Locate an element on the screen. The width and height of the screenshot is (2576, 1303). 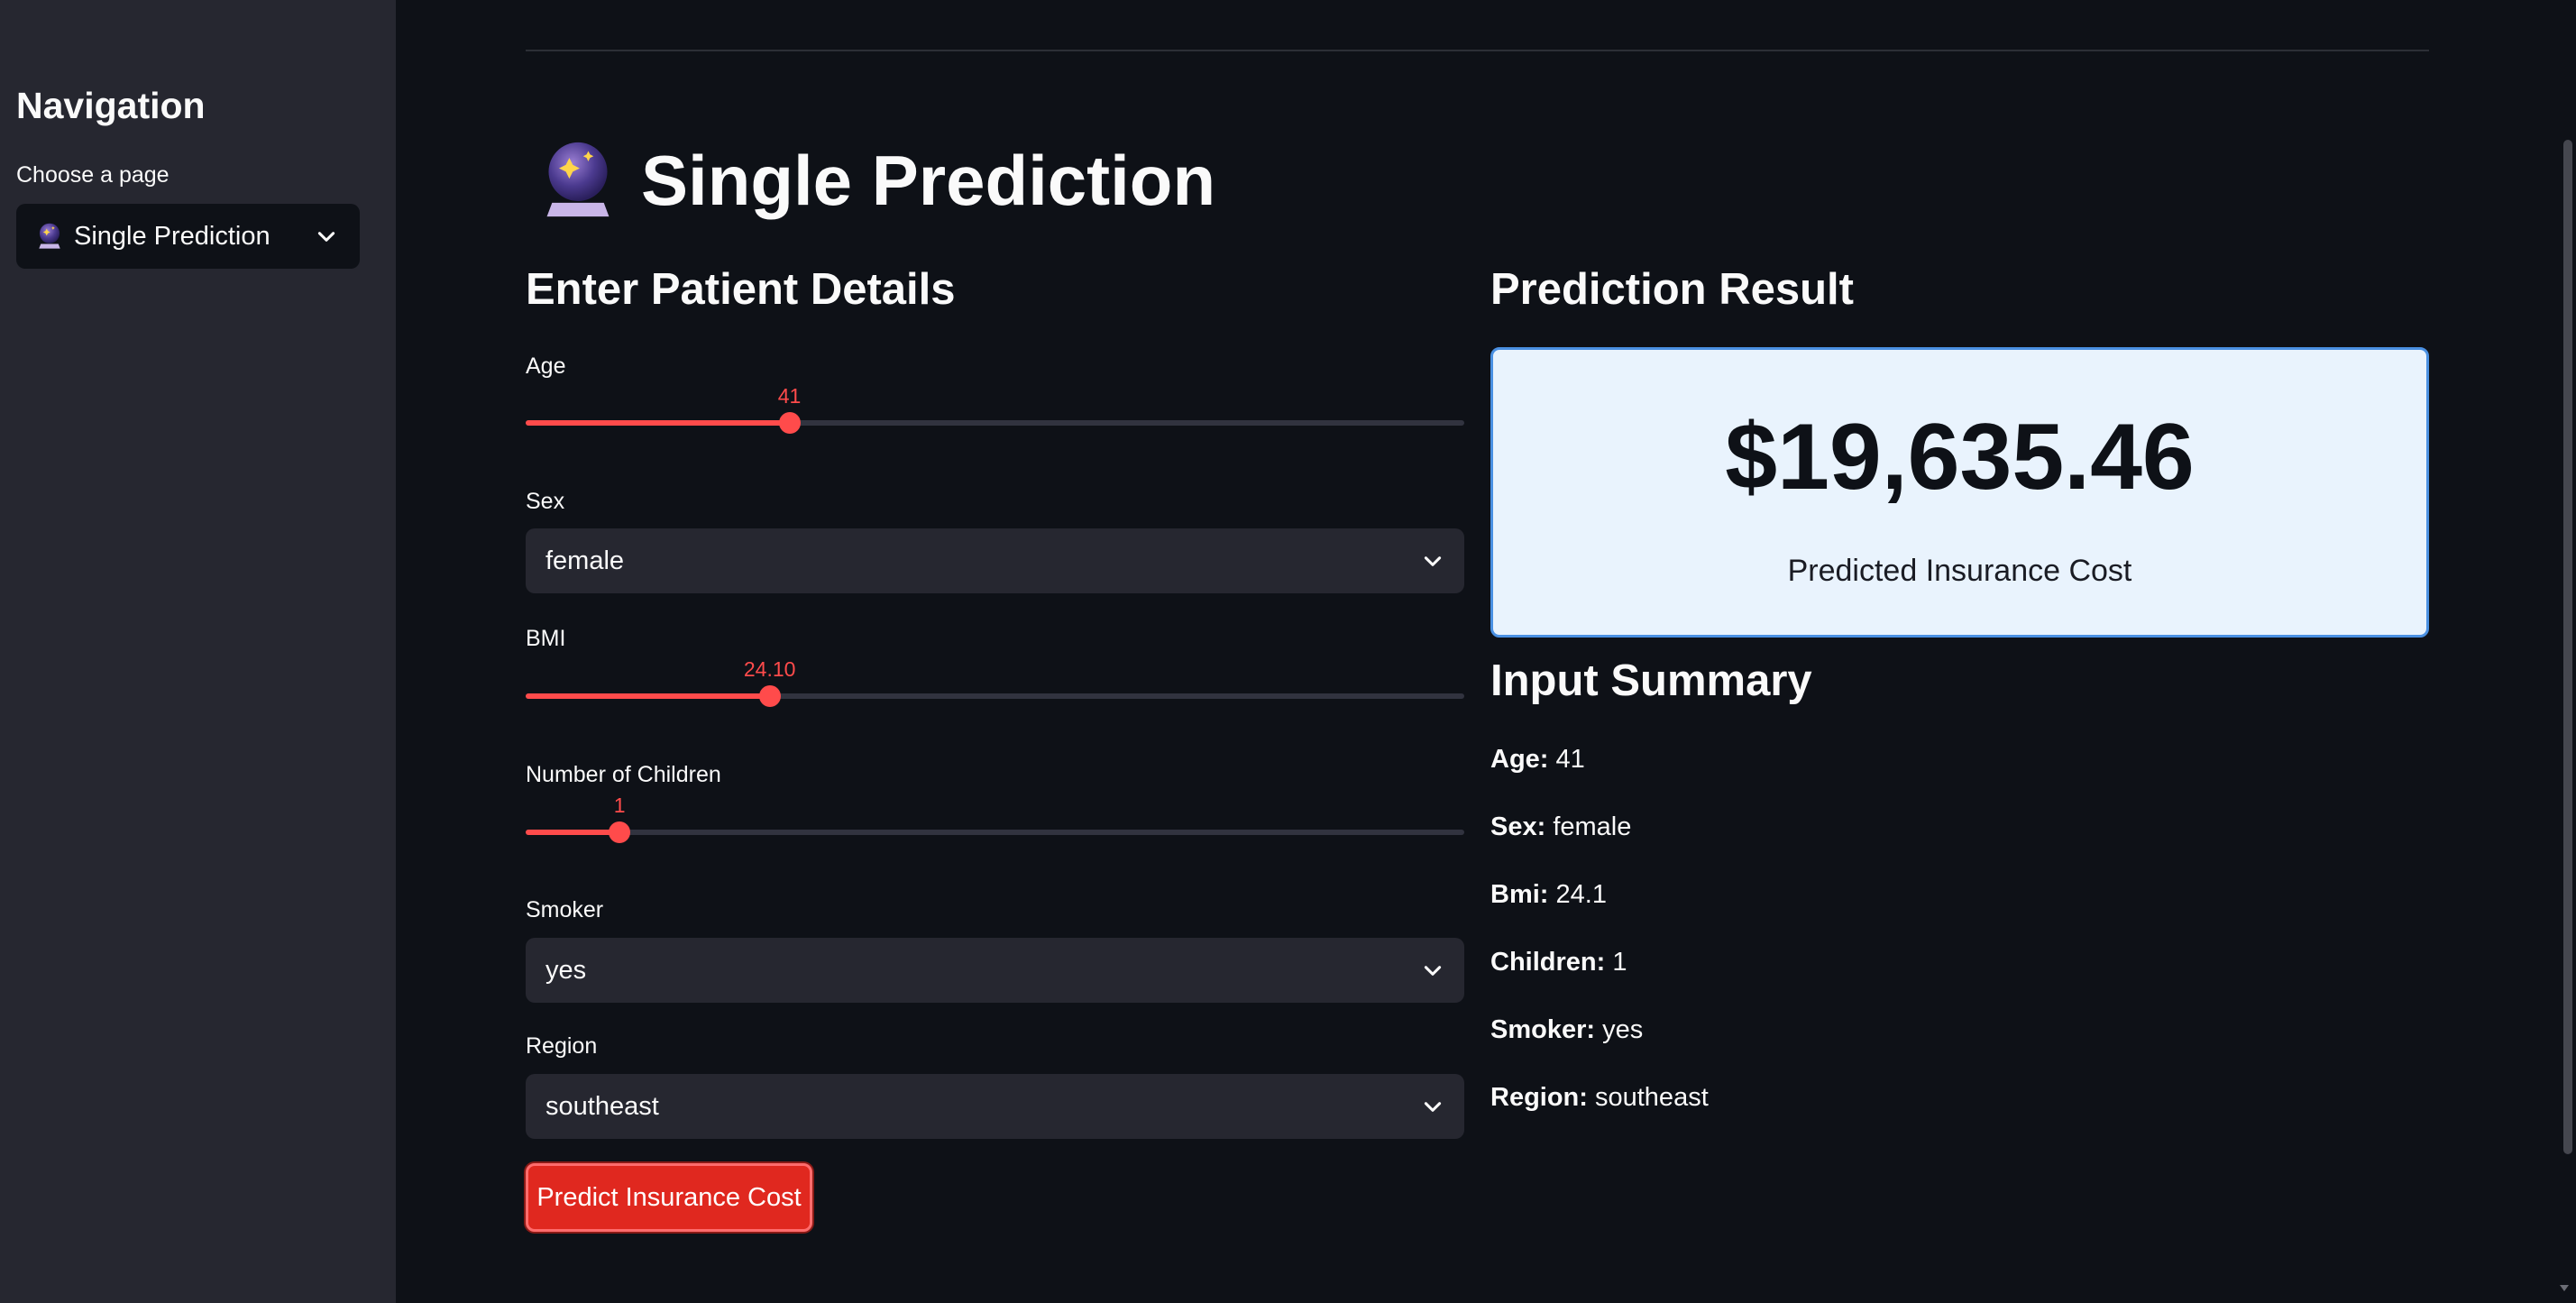
region-select-value: southeast is located at coordinates (602, 1106).